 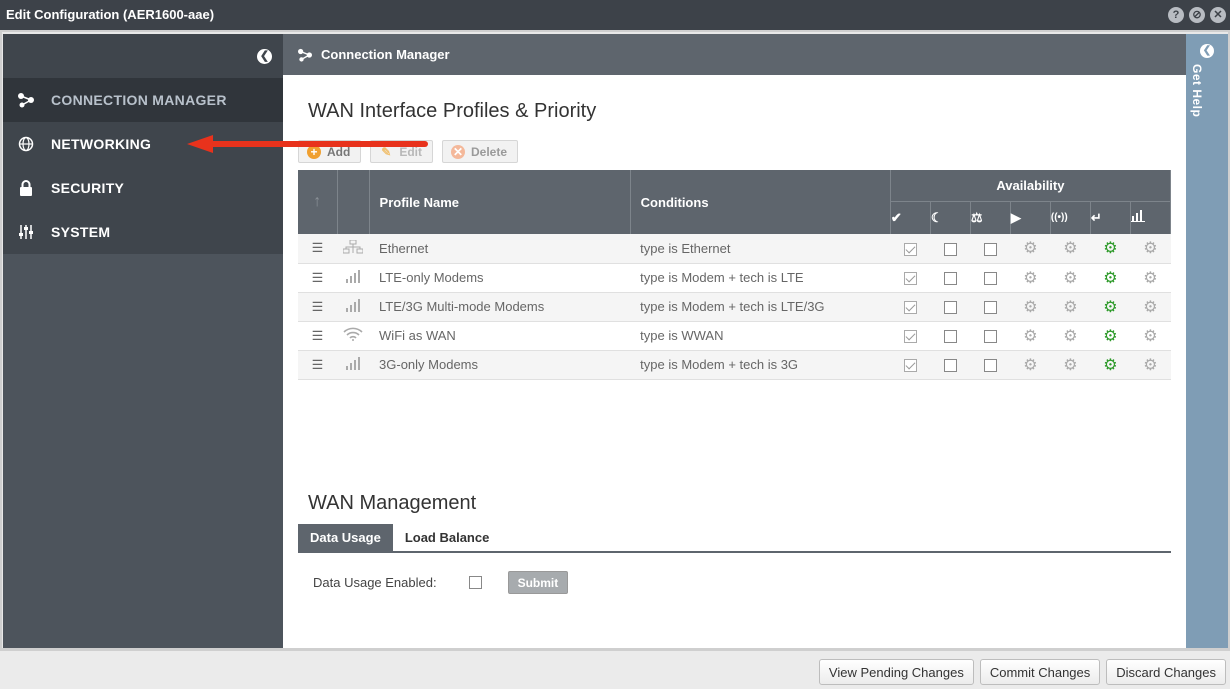 I want to click on help-panel: ❮ Get Help, so click(x=1207, y=341).